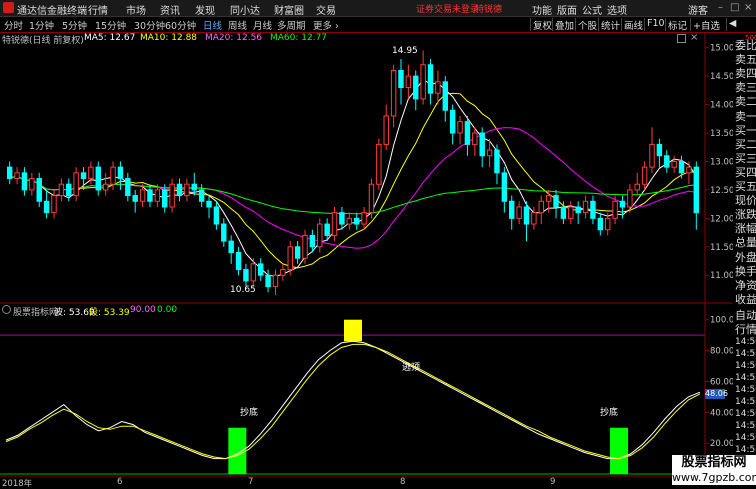 This screenshot has width=756, height=489. Describe the element at coordinates (353, 330) in the screenshot. I see `sell-signal-bar` at that location.